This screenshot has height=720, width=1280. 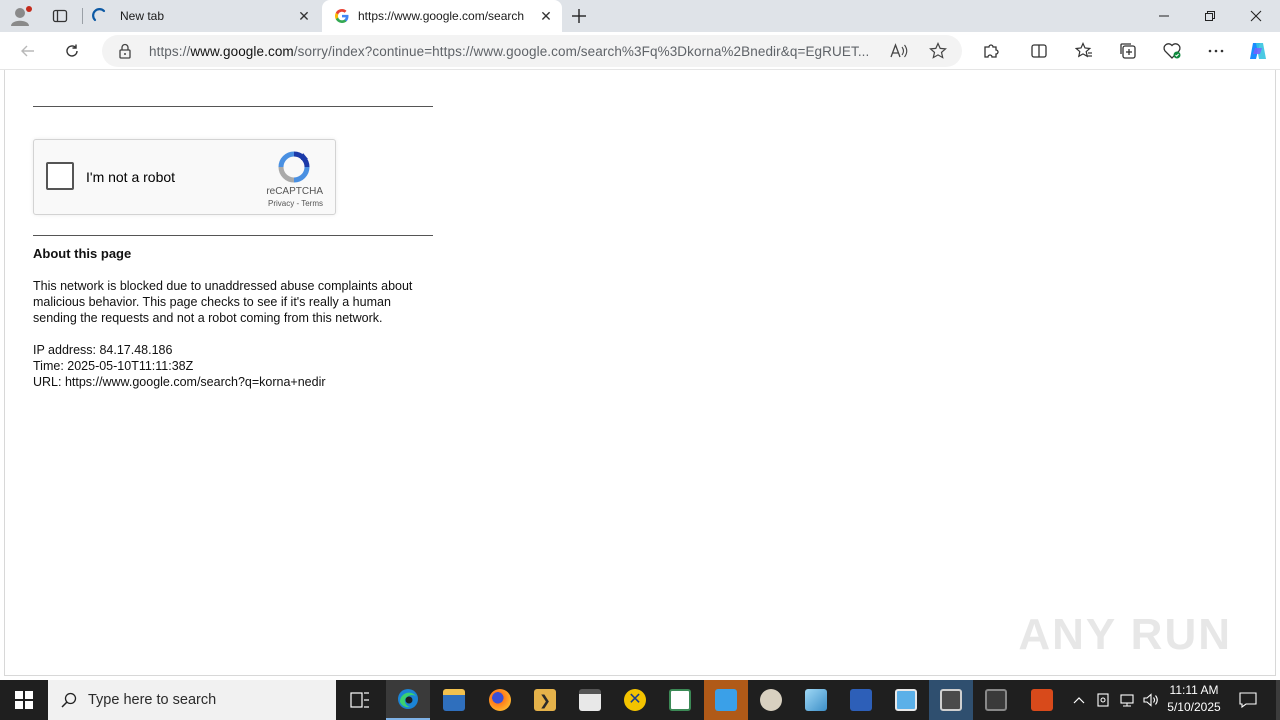 I want to click on search-icon, so click(x=69, y=702).